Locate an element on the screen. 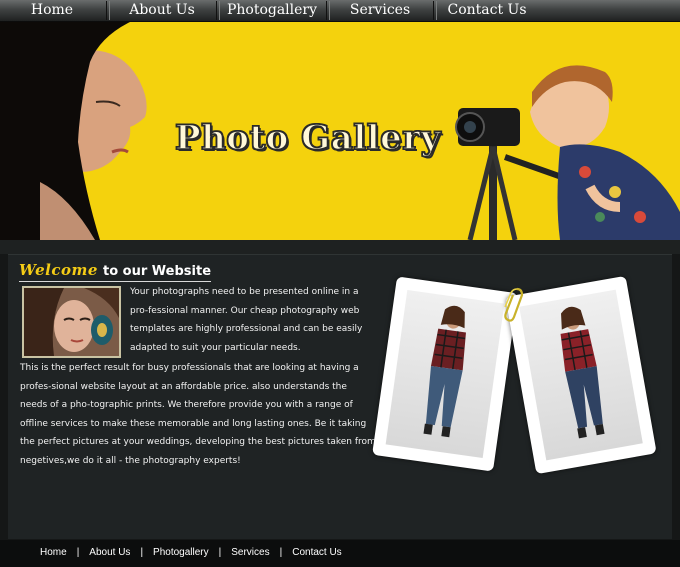 The height and width of the screenshot is (567, 680). model-photo-left is located at coordinates (444, 371).